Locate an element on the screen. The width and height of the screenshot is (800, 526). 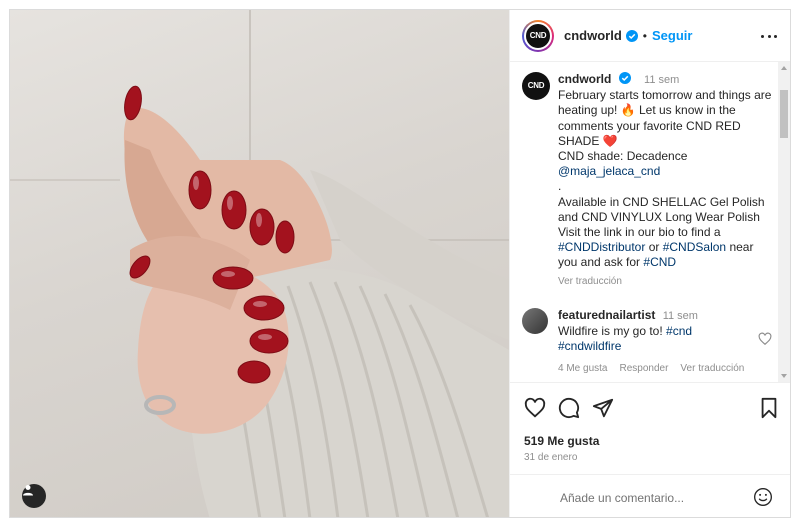
hashtag-link: #CNDDistributor is located at coordinates (601, 247).